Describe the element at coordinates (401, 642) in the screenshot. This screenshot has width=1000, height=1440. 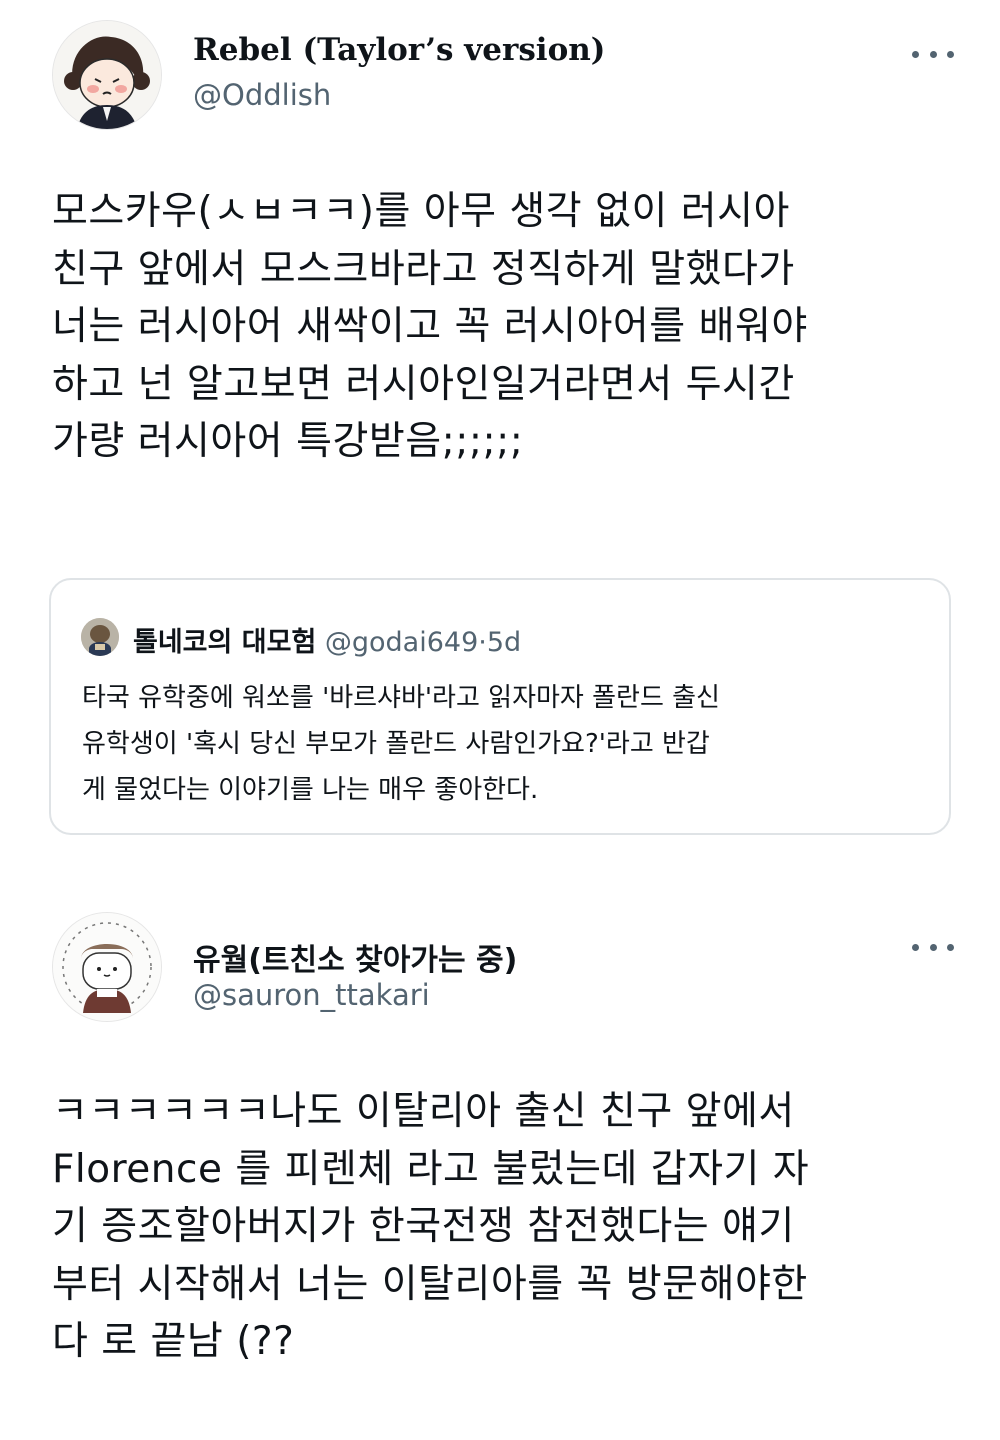
I see `quote-user-handle: @godai649` at that location.